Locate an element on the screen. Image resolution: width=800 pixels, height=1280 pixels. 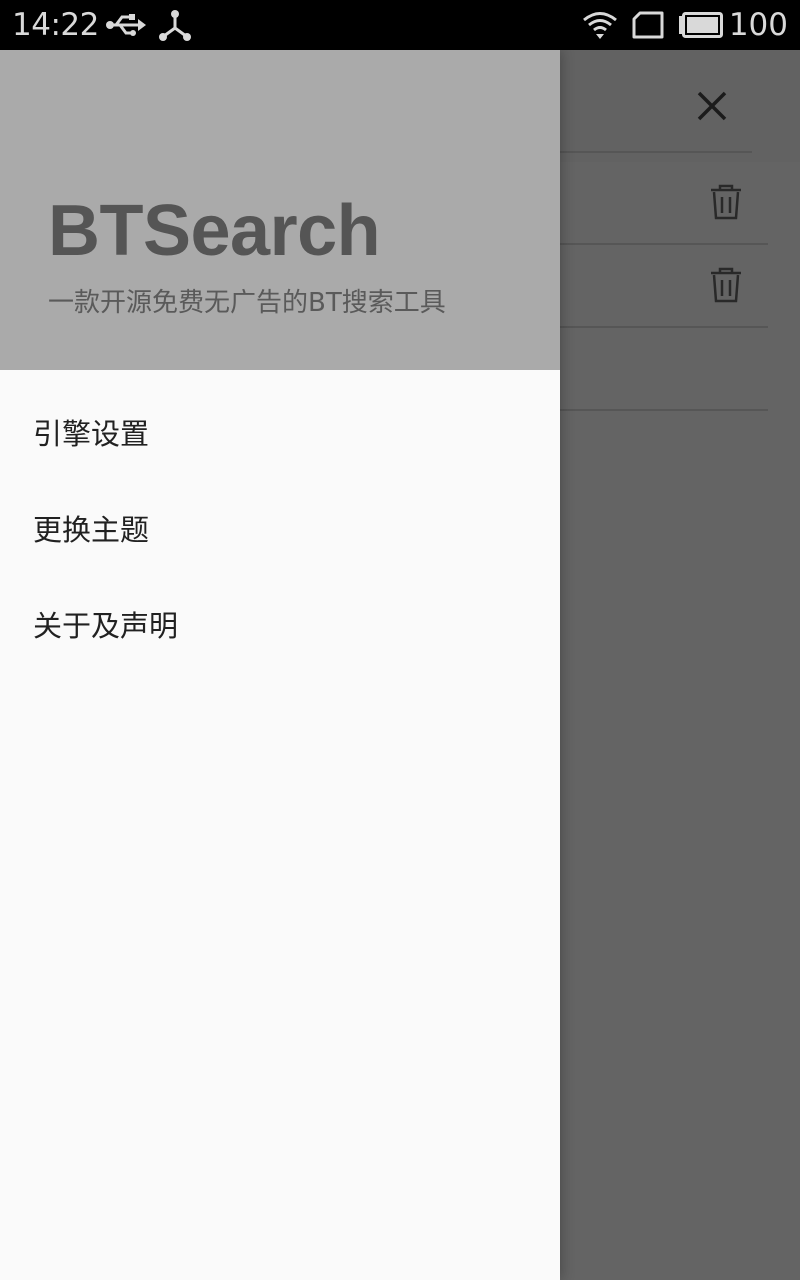
menu-item-label: 更换主题 is located at coordinates (91, 530).